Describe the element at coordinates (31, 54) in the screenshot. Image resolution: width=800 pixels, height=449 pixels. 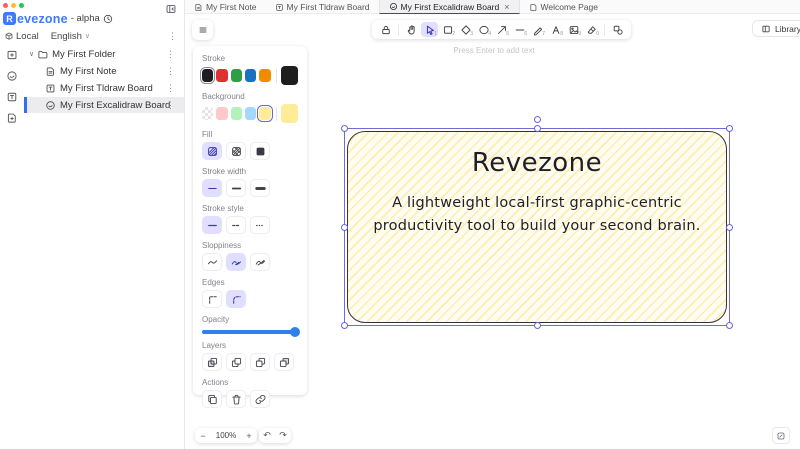
I see `folder-expand-chevron-icon: ∨` at that location.